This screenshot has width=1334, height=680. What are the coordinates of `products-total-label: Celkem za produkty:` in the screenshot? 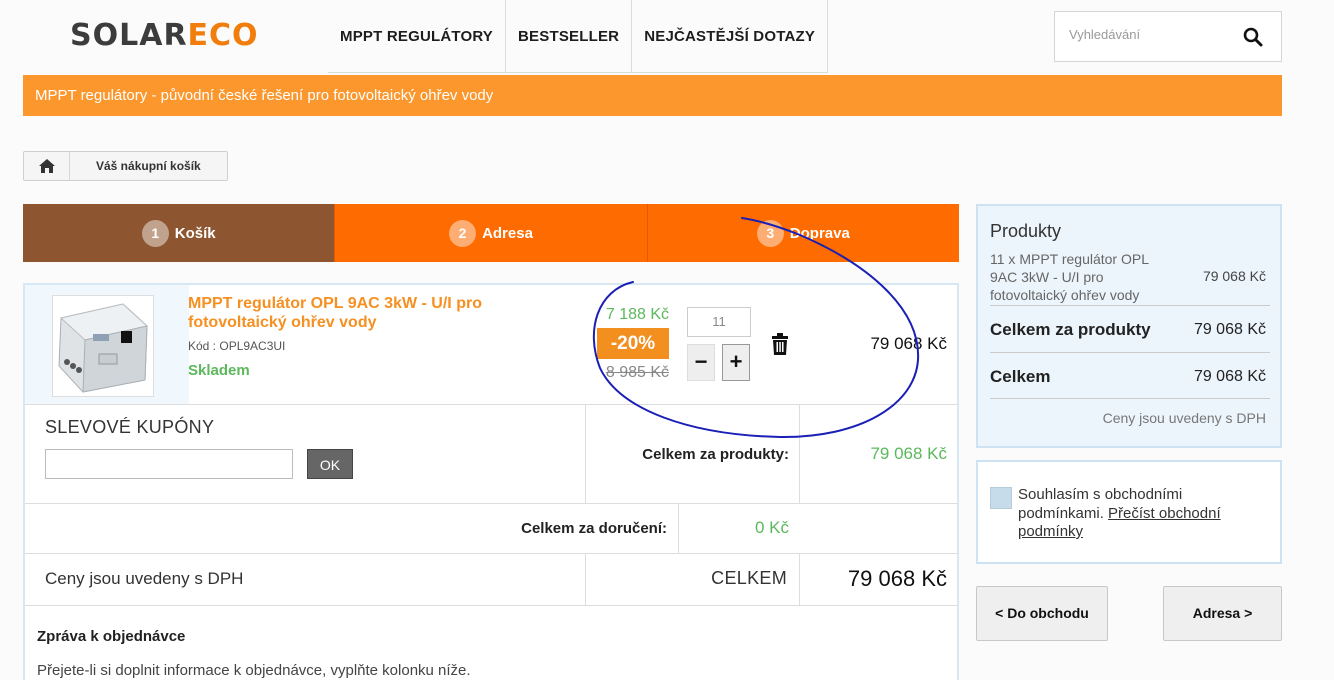 It's located at (715, 454).